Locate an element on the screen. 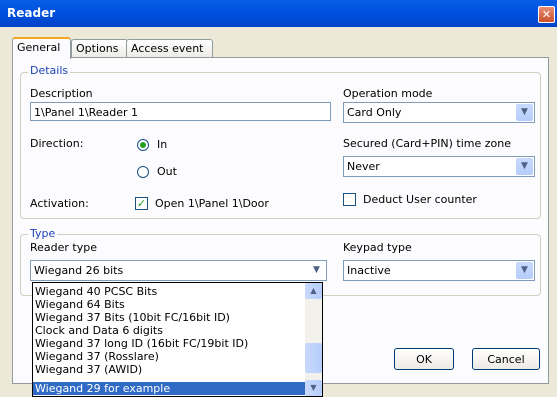 The width and height of the screenshot is (557, 397). list-item: Wiegand 40 PCSC Bits is located at coordinates (96, 291).